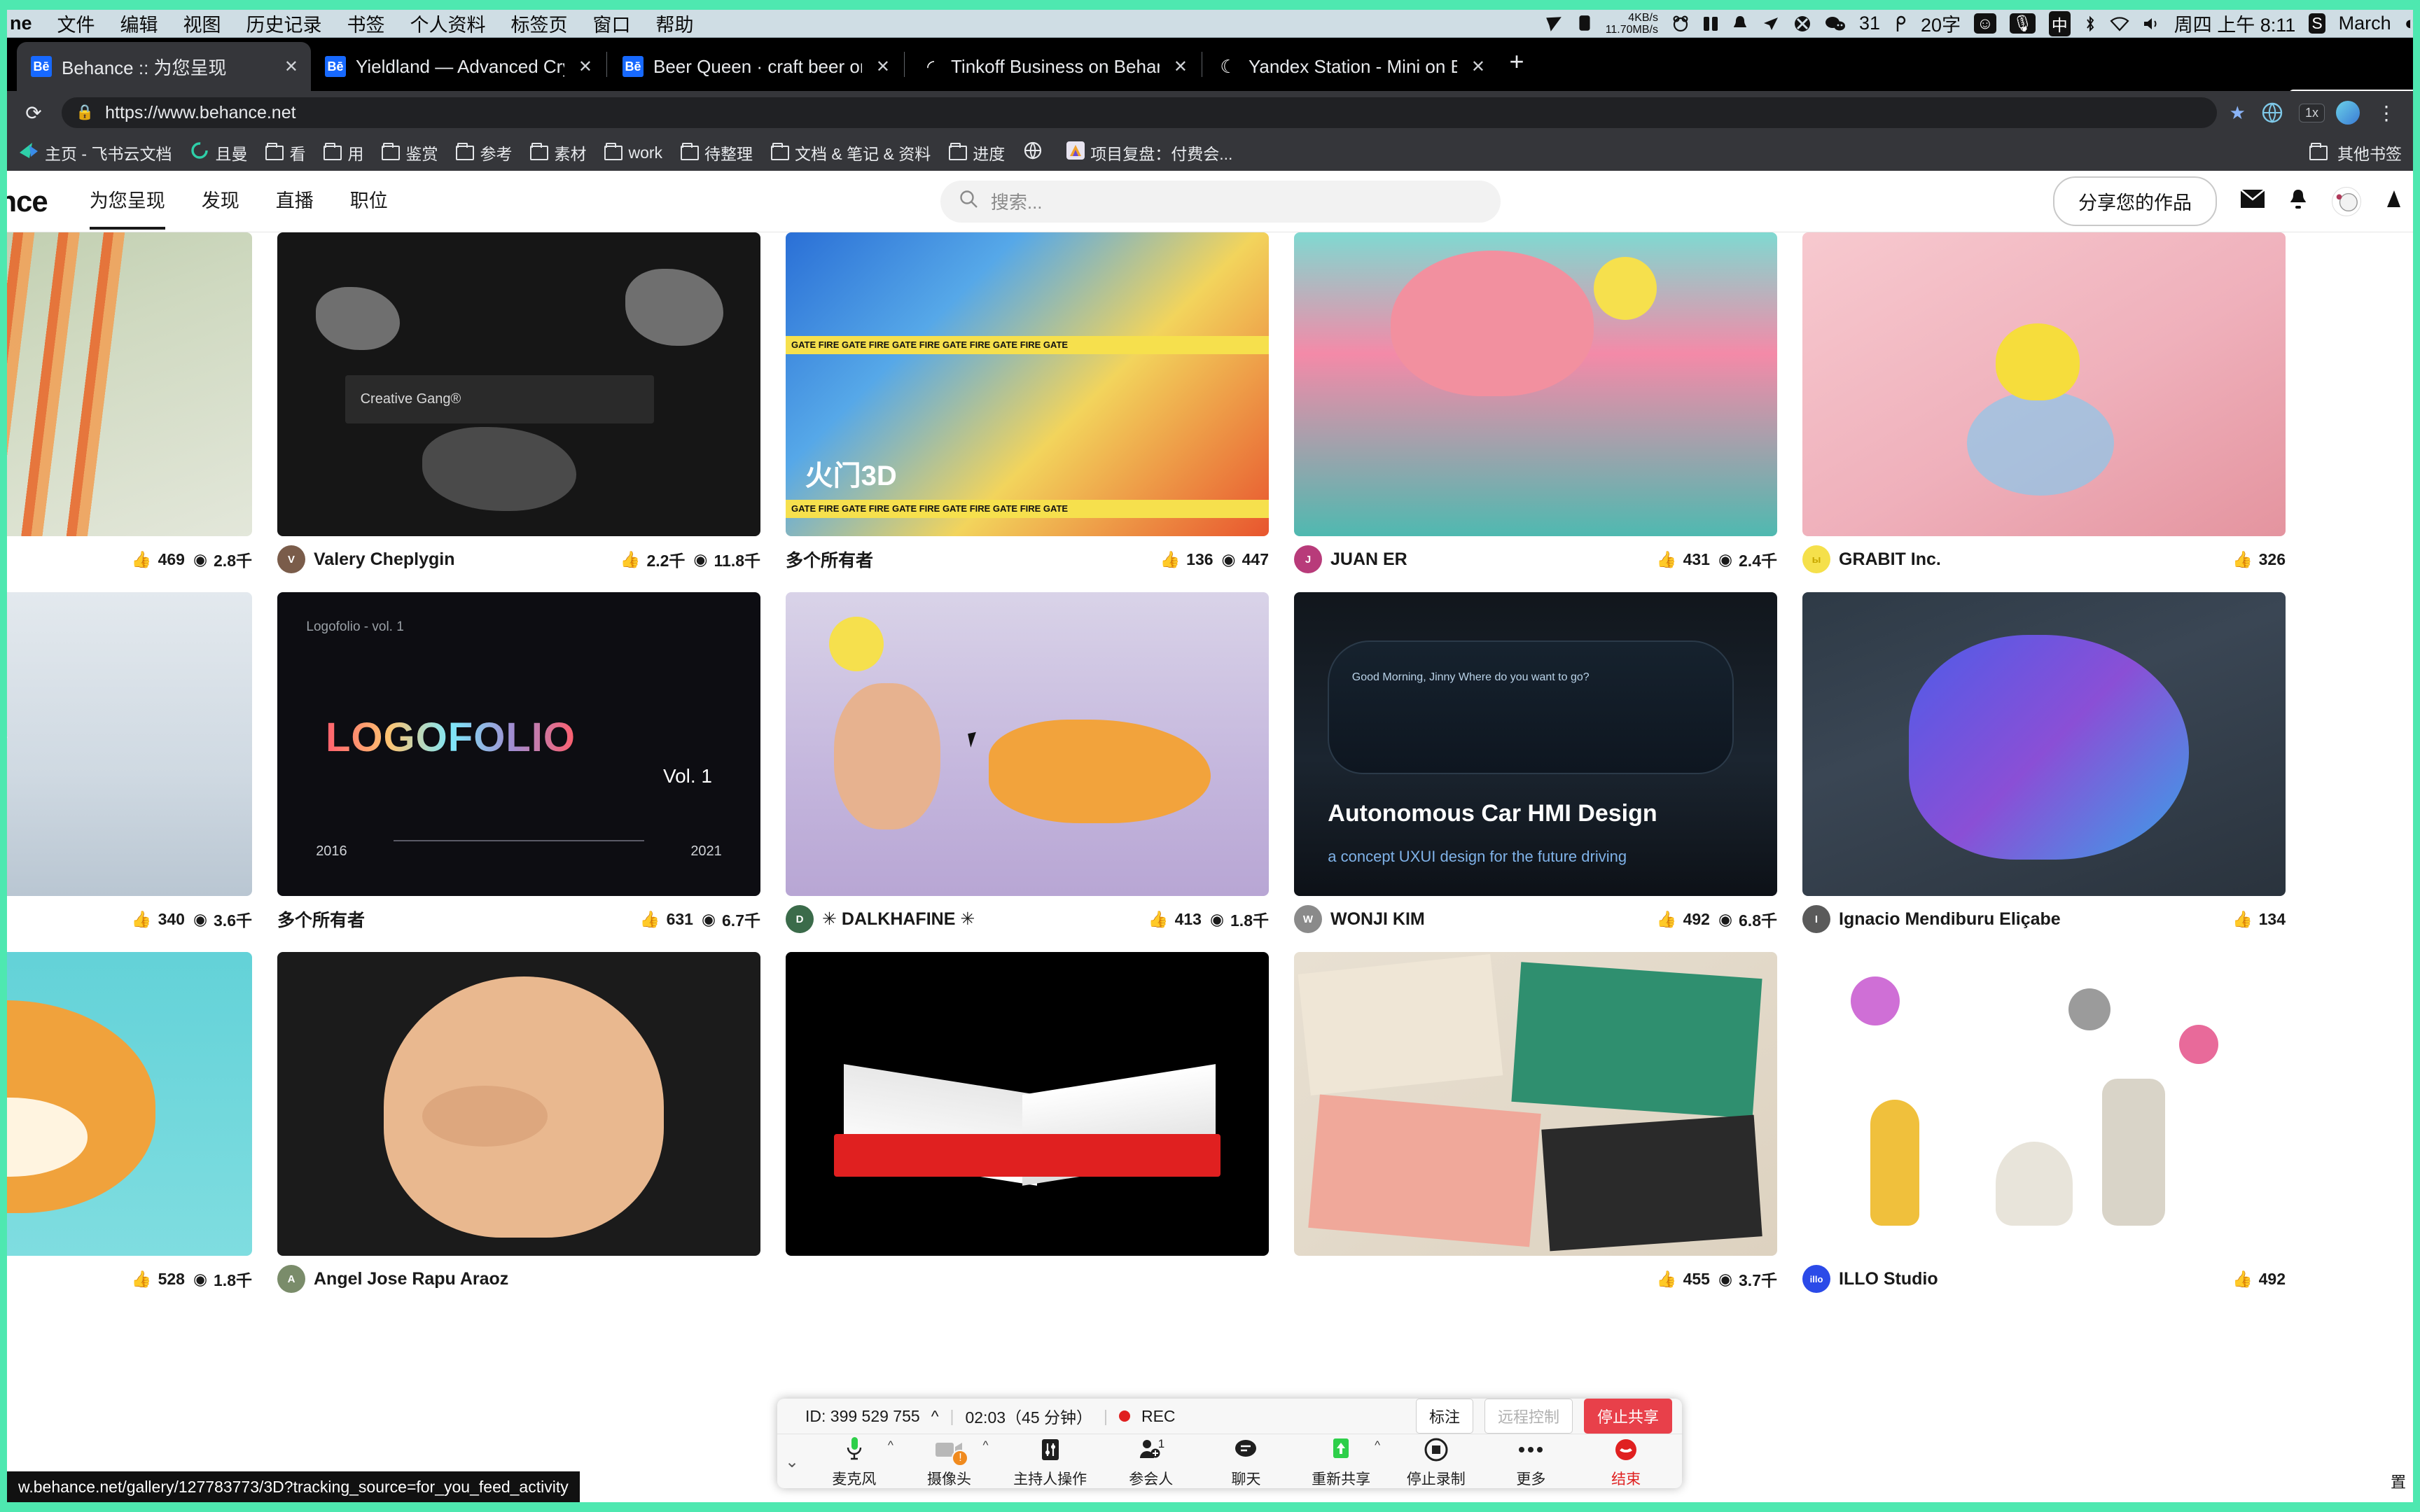 This screenshot has height=1512, width=2420. I want to click on project-thumbnail: INTERFLOW, so click(129, 744).